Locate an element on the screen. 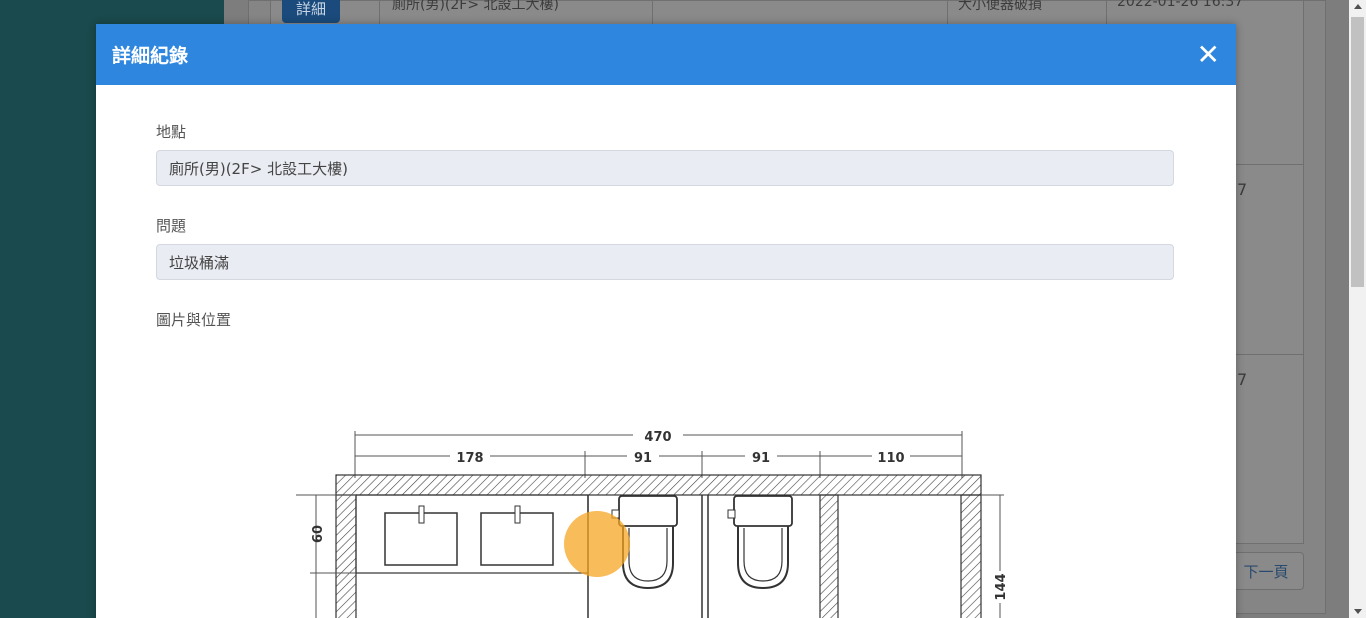  toilet is located at coordinates (760, 542).